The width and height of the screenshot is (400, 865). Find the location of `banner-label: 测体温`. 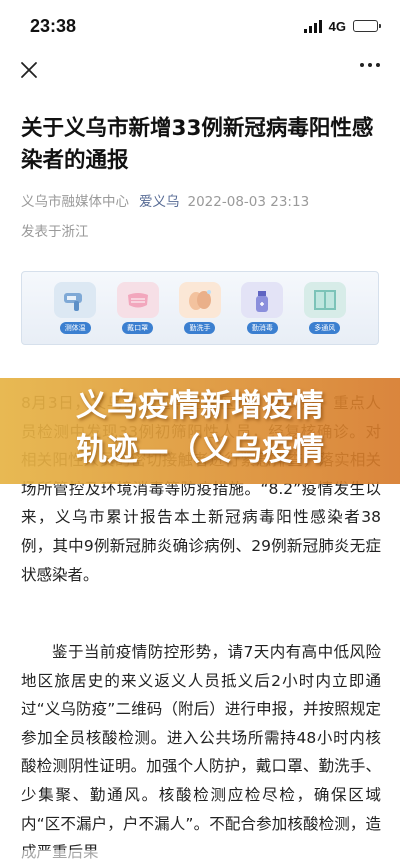

banner-label: 测体温 is located at coordinates (75, 328).